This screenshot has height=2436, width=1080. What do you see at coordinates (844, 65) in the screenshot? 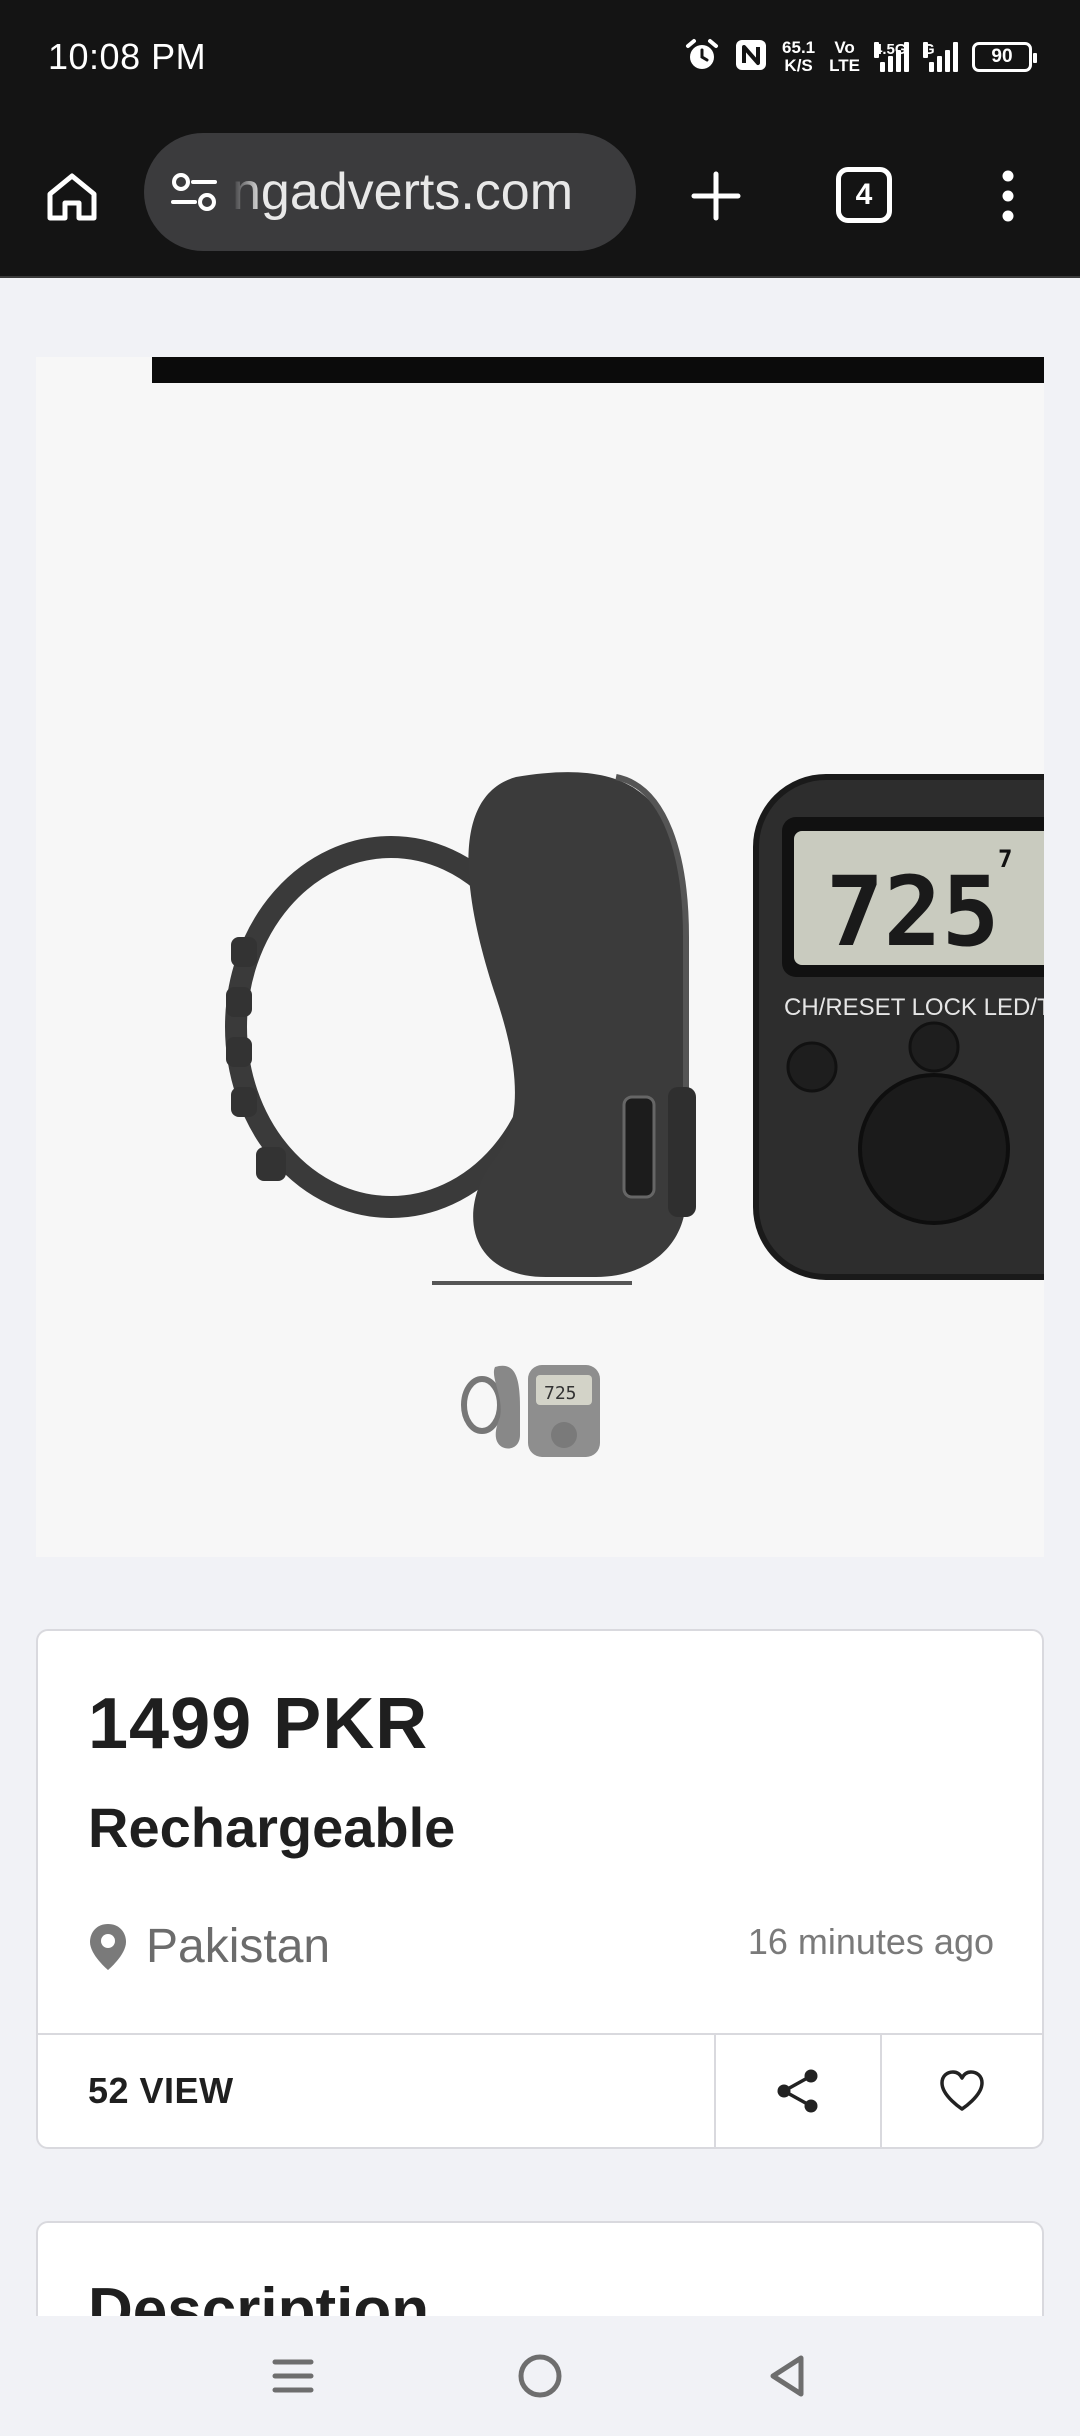
I see `volte-bottom: LTE` at bounding box center [844, 65].